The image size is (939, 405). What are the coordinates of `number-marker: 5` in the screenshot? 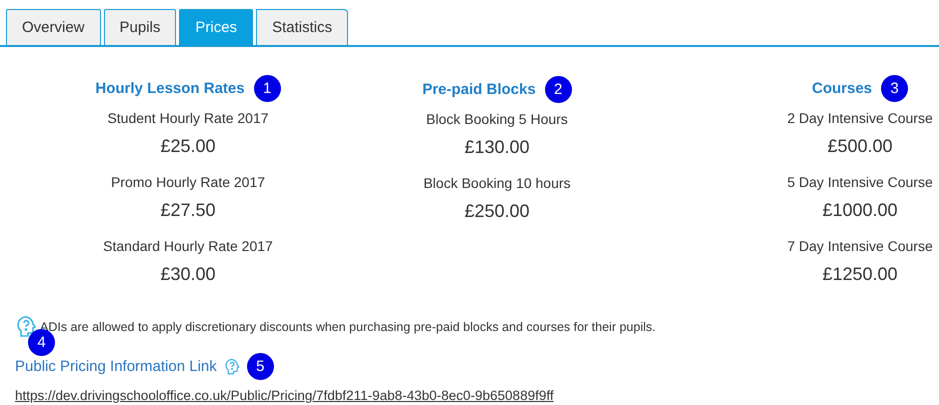 It's located at (260, 366).